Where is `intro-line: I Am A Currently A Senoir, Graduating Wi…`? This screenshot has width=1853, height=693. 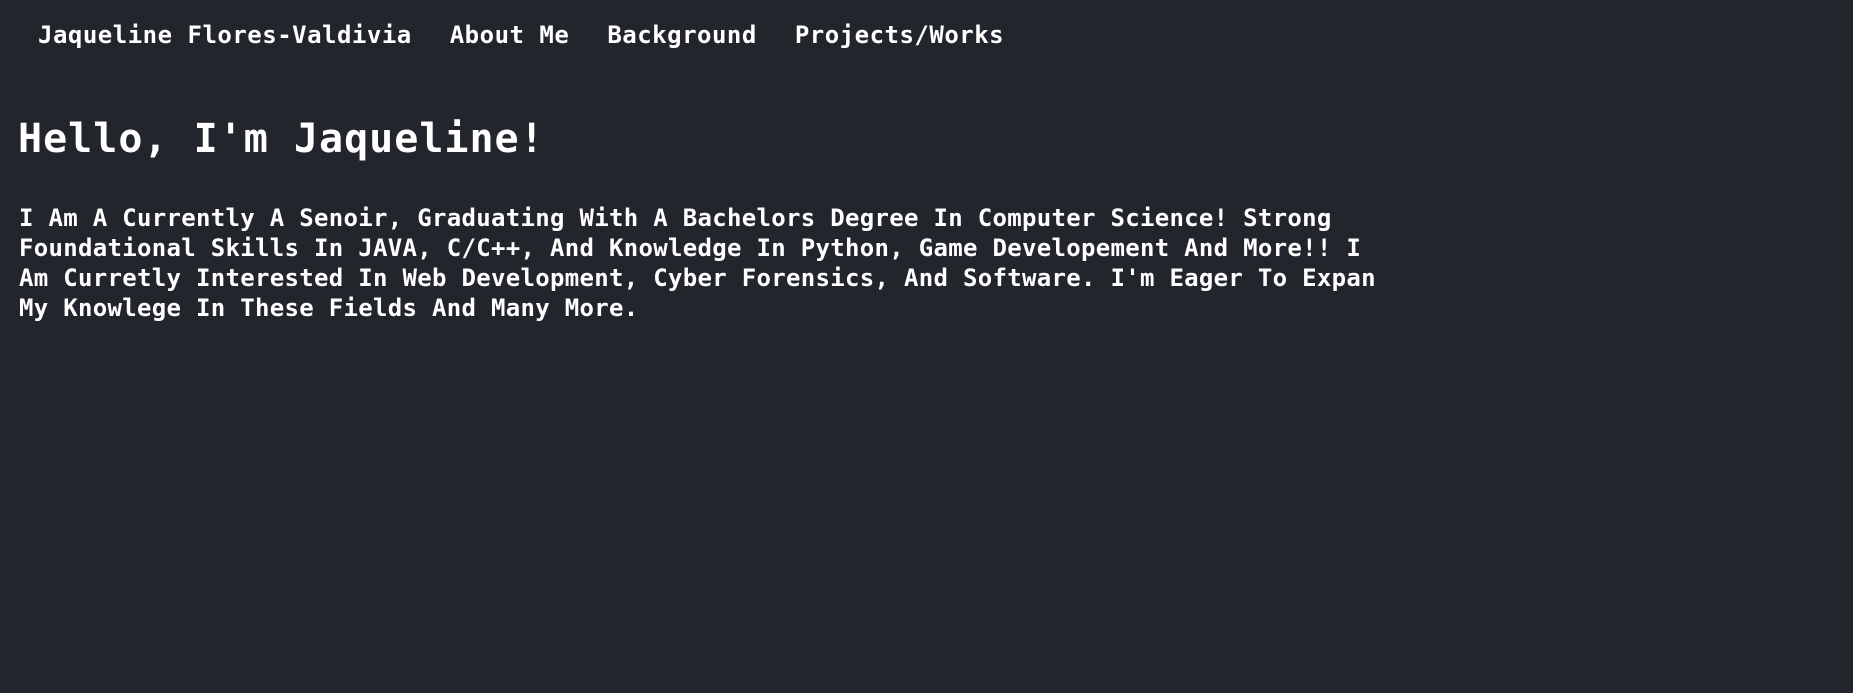
intro-line: I Am A Currently A Senoir, Graduating Wi… is located at coordinates (675, 218).